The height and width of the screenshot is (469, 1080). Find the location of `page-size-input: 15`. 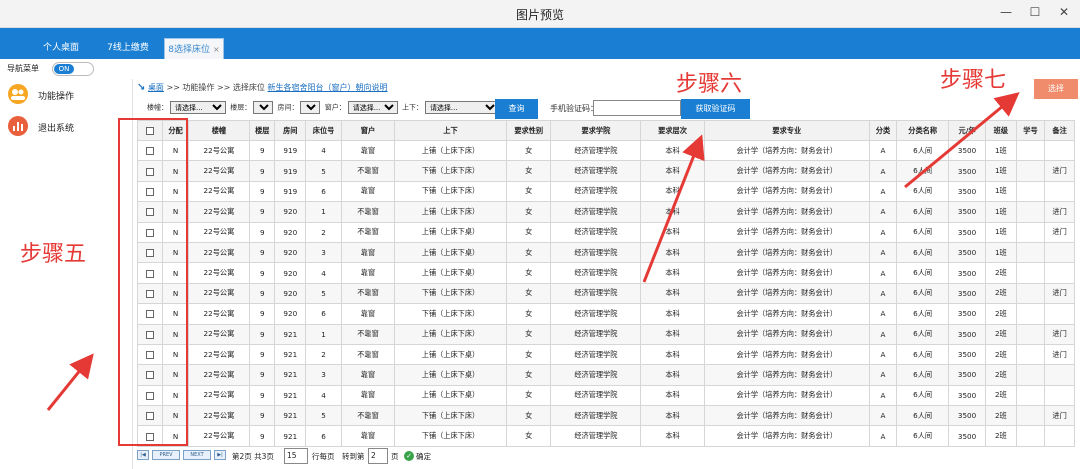

page-size-input: 15 is located at coordinates (296, 456).